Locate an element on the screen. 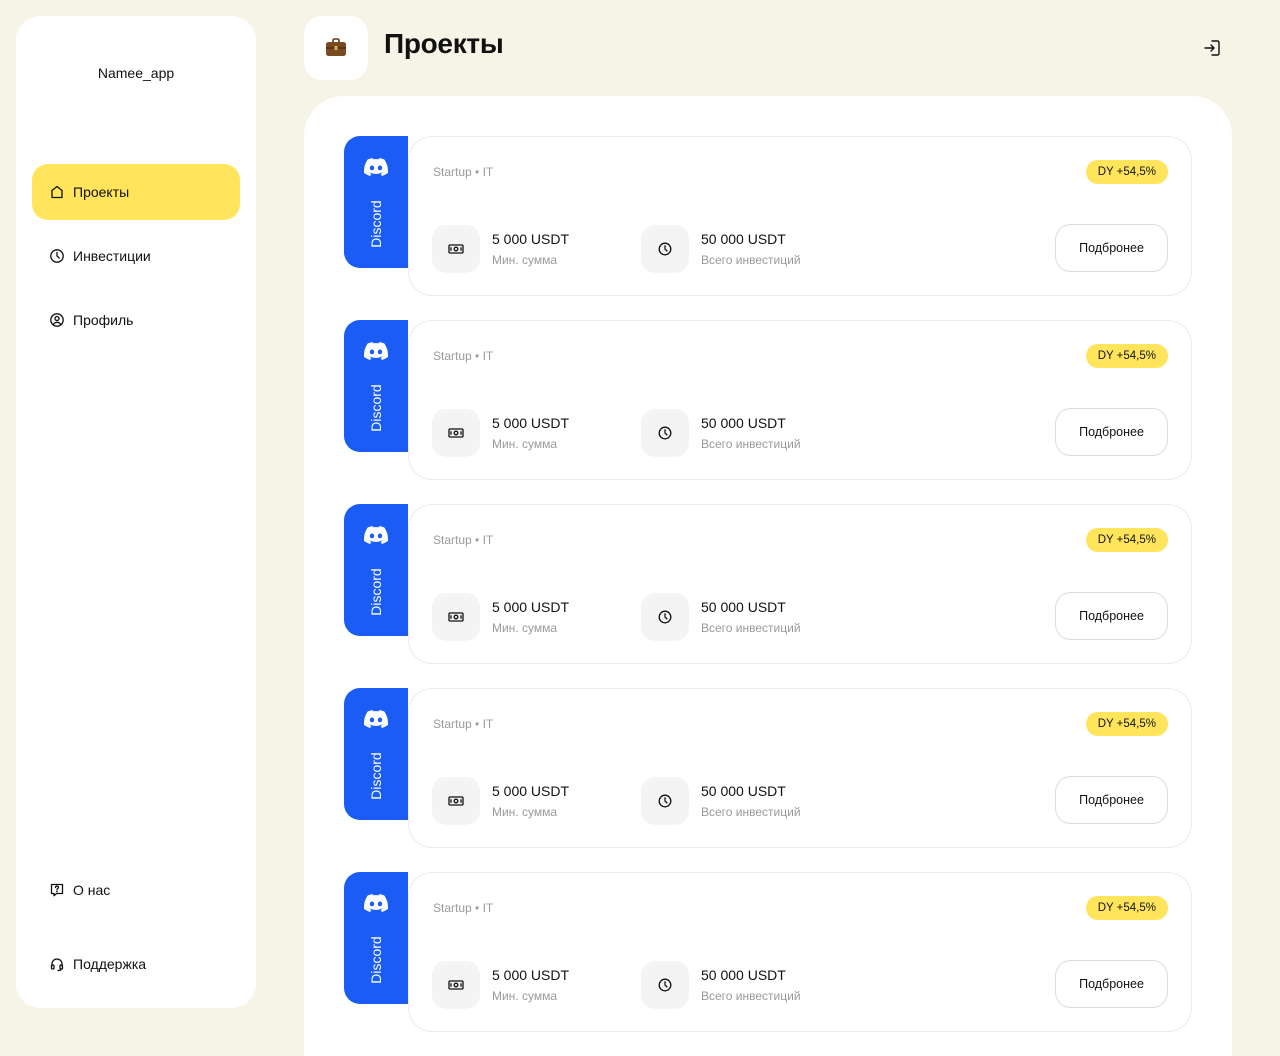  sidebar-item-label: Поддержка is located at coordinates (110, 964).